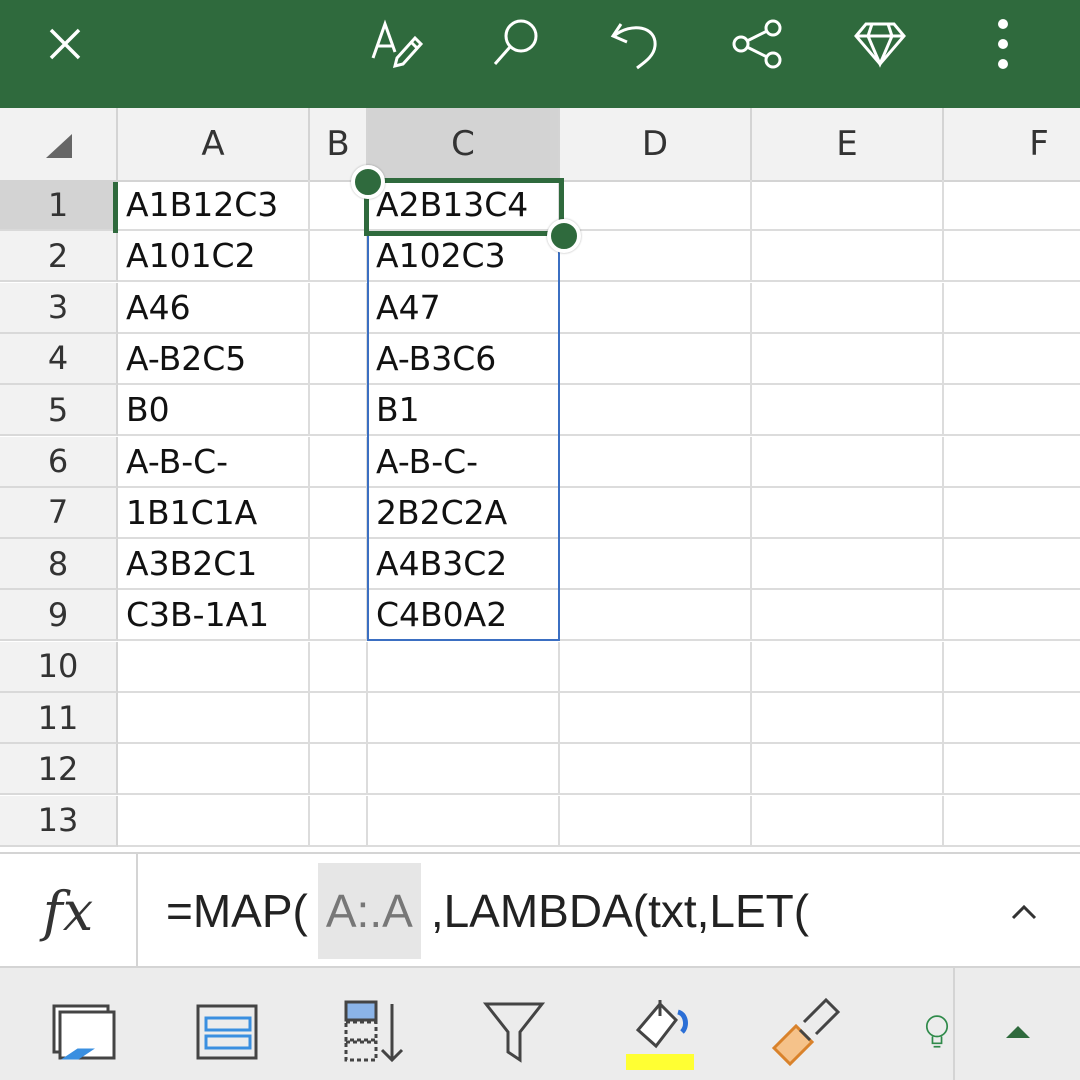 Image resolution: width=1080 pixels, height=1080 pixels. I want to click on formula-input: =MAP( A:.A ,LAMBDA(txt,LET(, so click(487, 911).